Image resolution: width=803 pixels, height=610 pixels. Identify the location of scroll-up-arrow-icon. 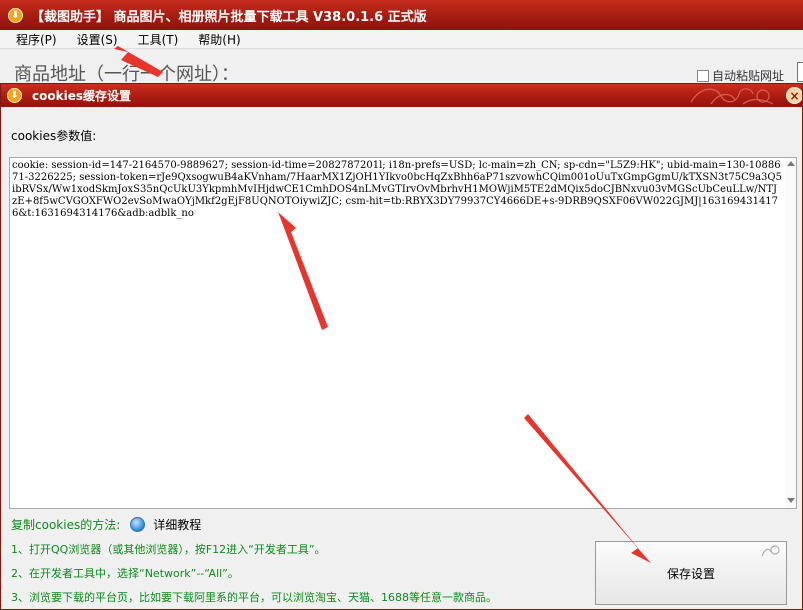
(791, 163).